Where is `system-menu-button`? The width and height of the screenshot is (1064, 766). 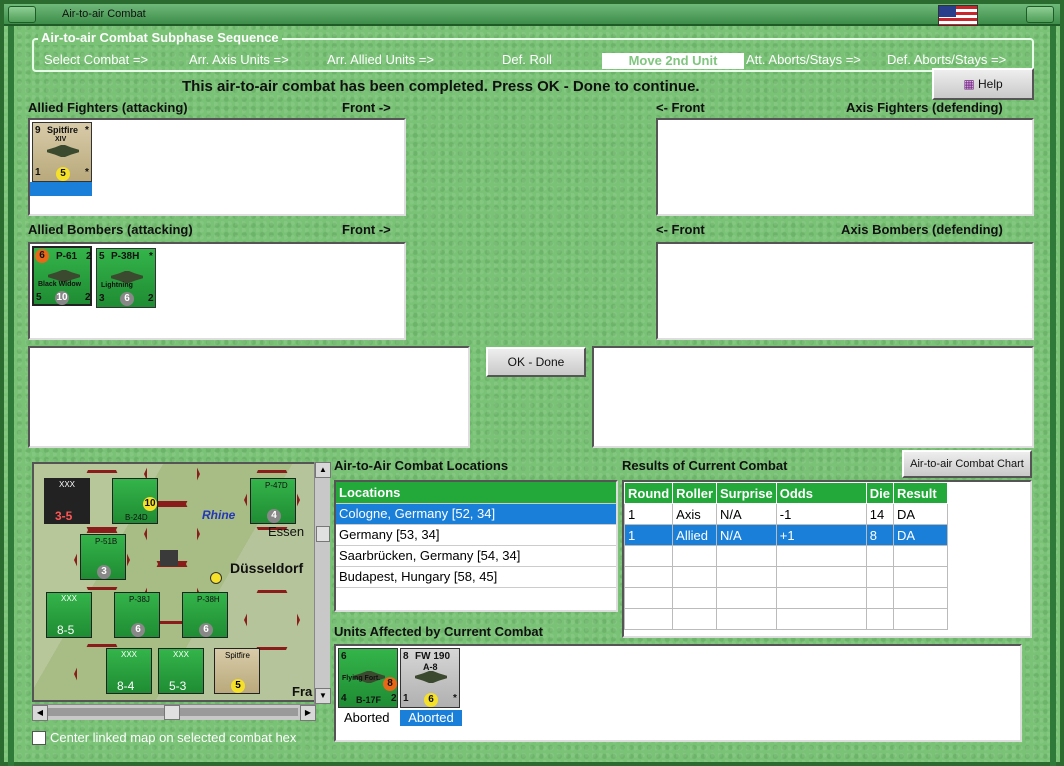
system-menu-button is located at coordinates (22, 14).